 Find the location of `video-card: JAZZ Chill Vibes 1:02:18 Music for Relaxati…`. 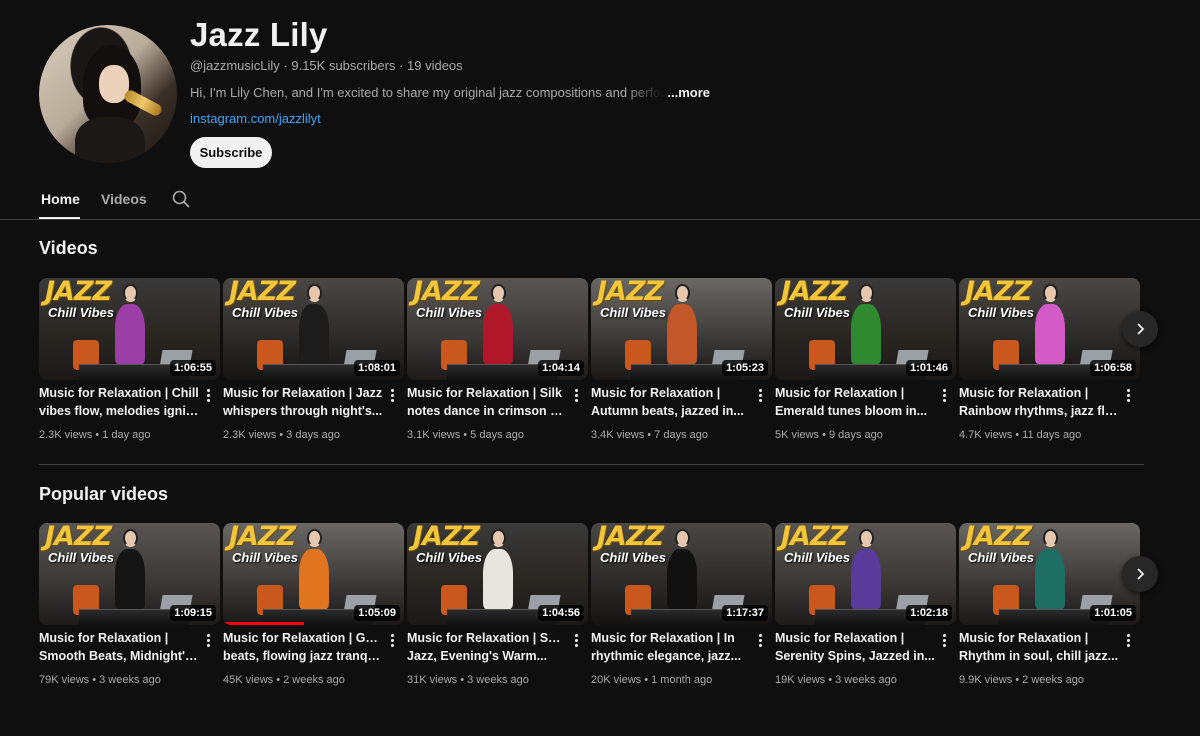

video-card: JAZZ Chill Vibes 1:02:18 Music for Relaxati… is located at coordinates (865, 604).